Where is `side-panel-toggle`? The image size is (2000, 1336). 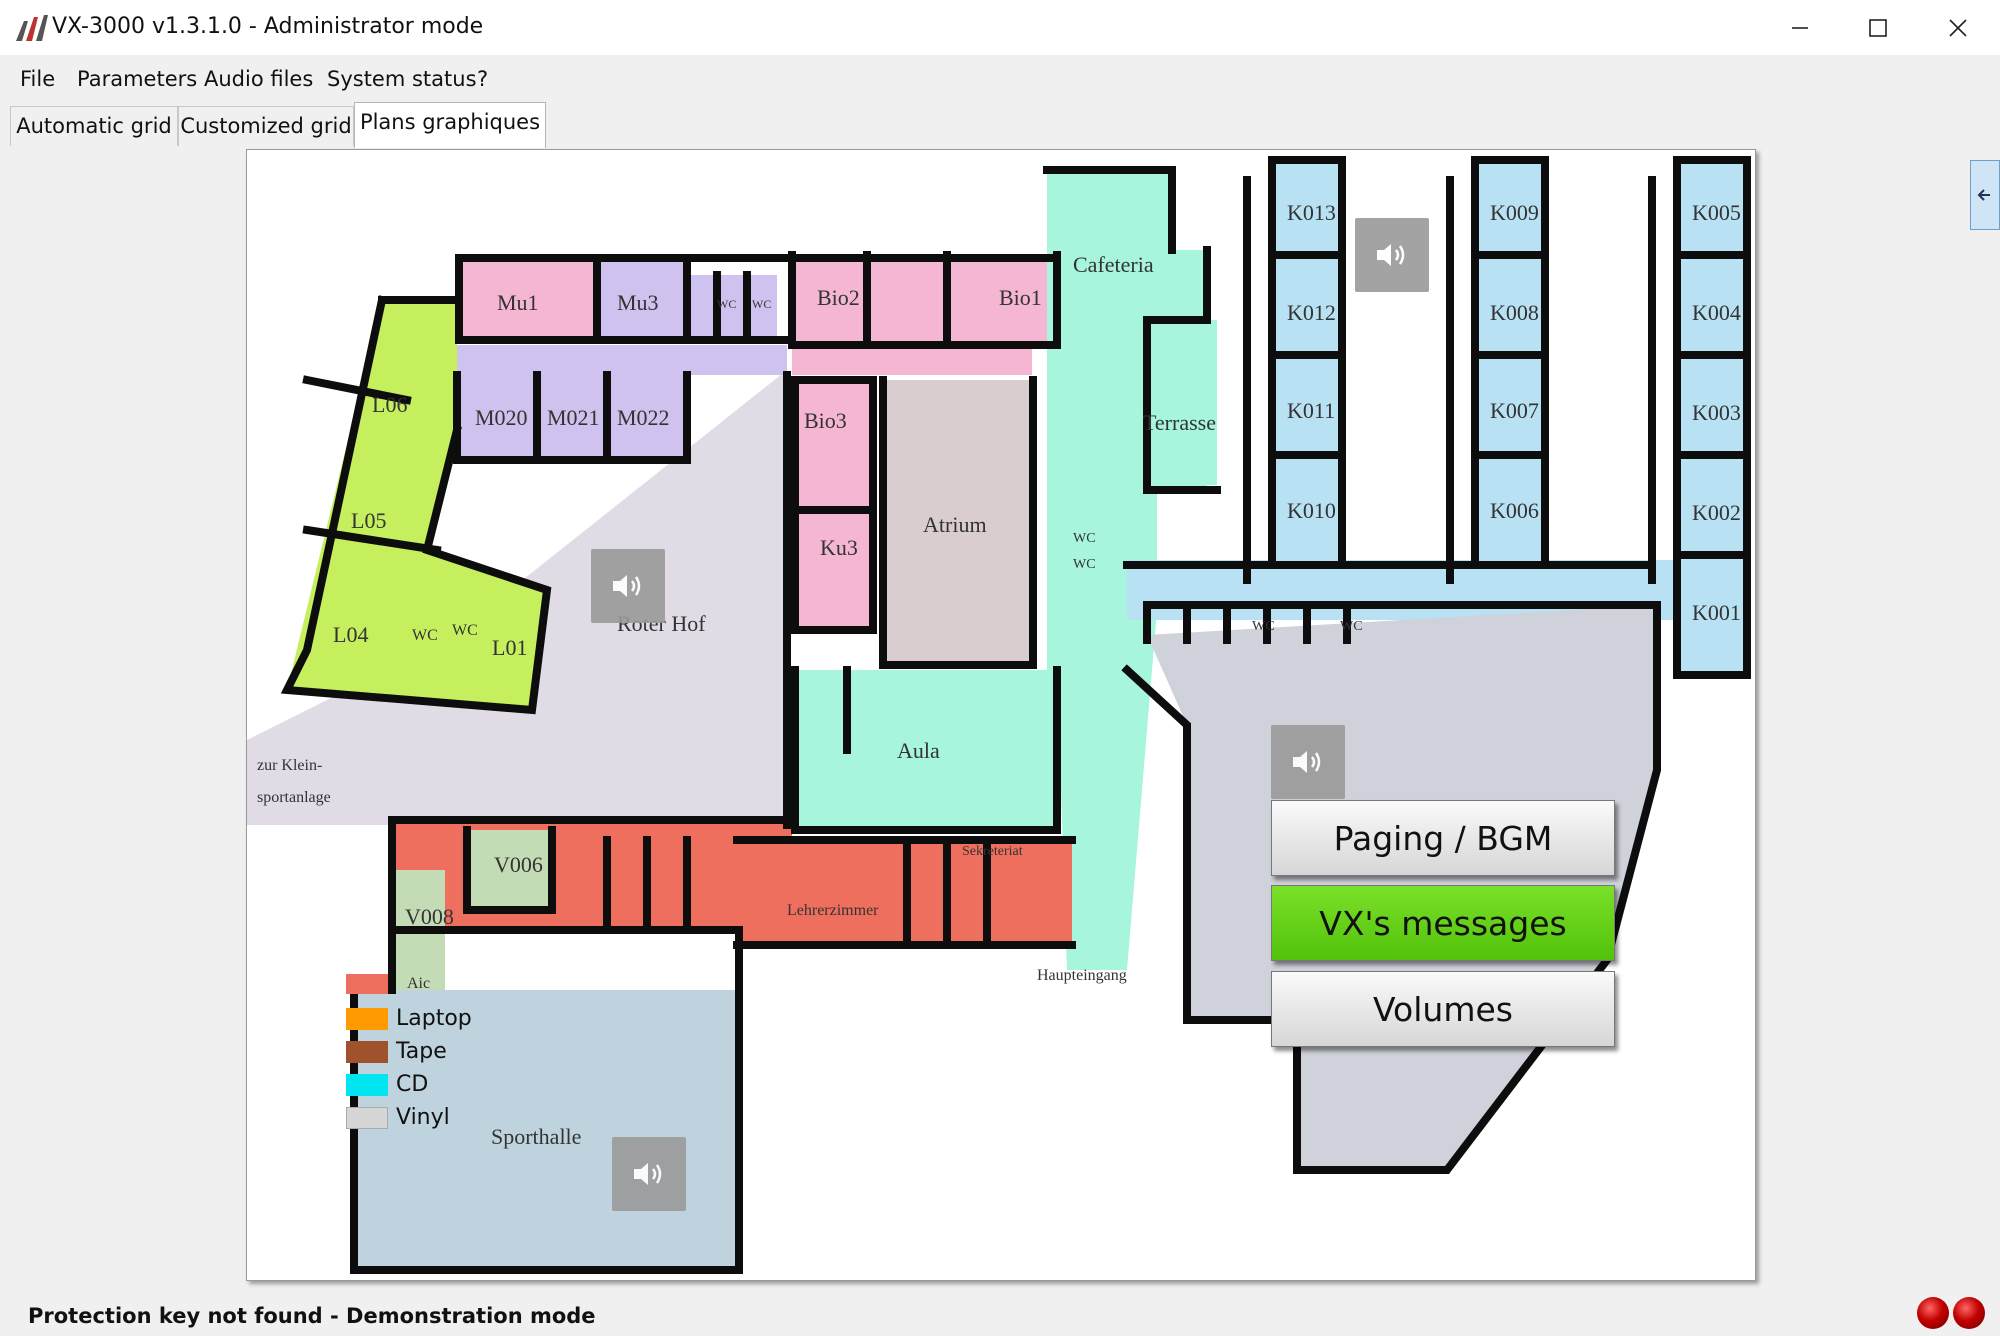
side-panel-toggle is located at coordinates (1985, 195).